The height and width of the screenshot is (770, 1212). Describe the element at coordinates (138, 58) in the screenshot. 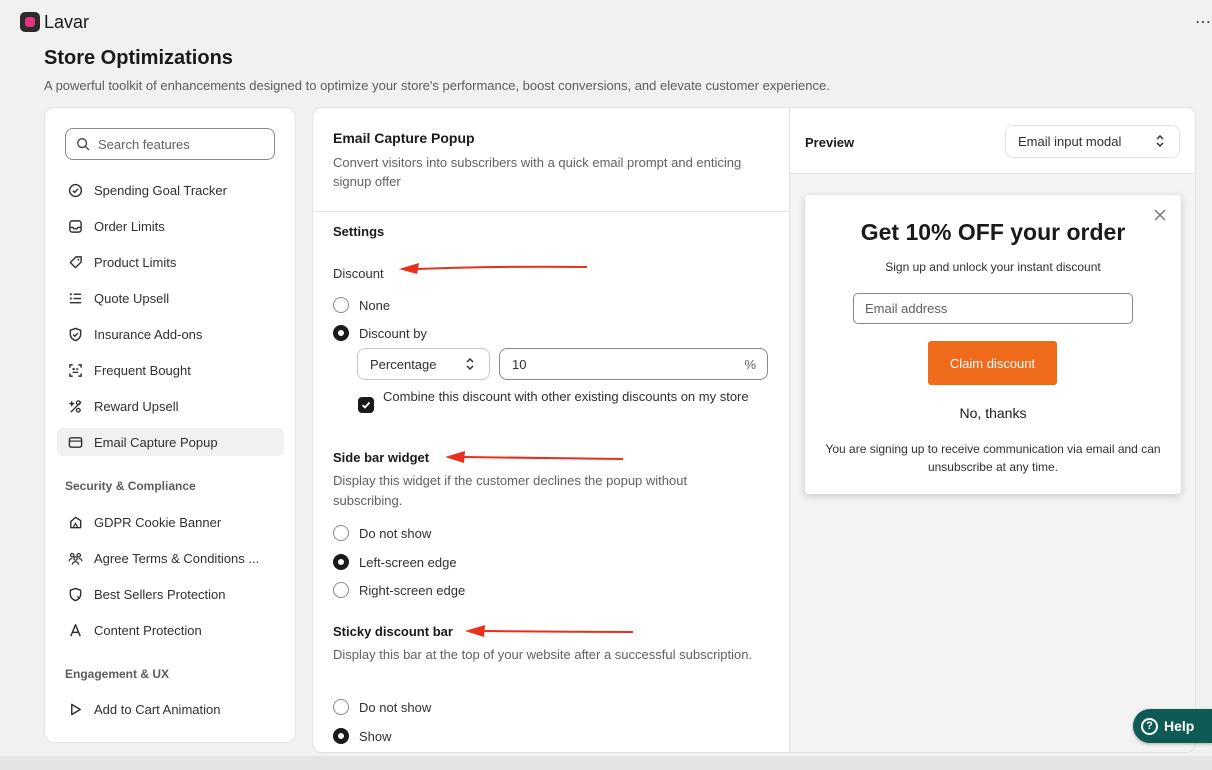

I see `page-title: Store Optimizations` at that location.